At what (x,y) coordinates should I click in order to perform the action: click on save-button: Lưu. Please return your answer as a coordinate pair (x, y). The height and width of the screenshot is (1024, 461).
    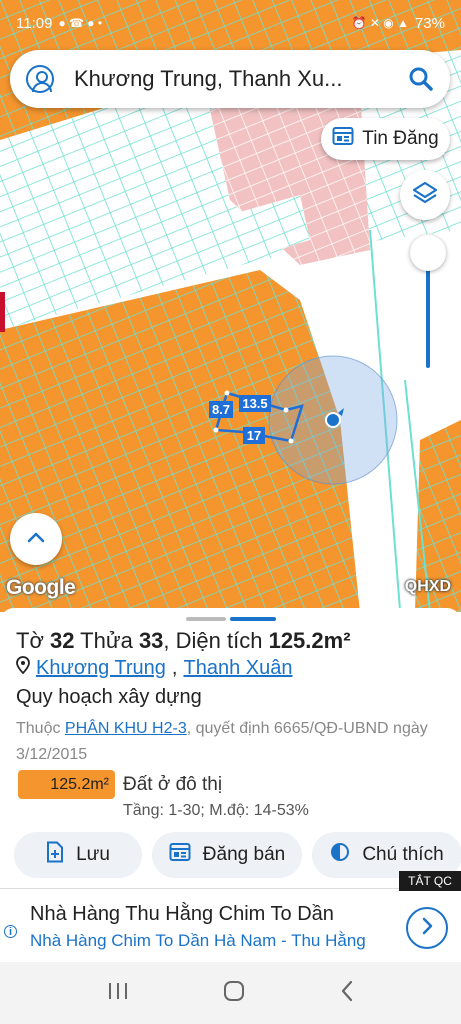
    Looking at the image, I should click on (78, 855).